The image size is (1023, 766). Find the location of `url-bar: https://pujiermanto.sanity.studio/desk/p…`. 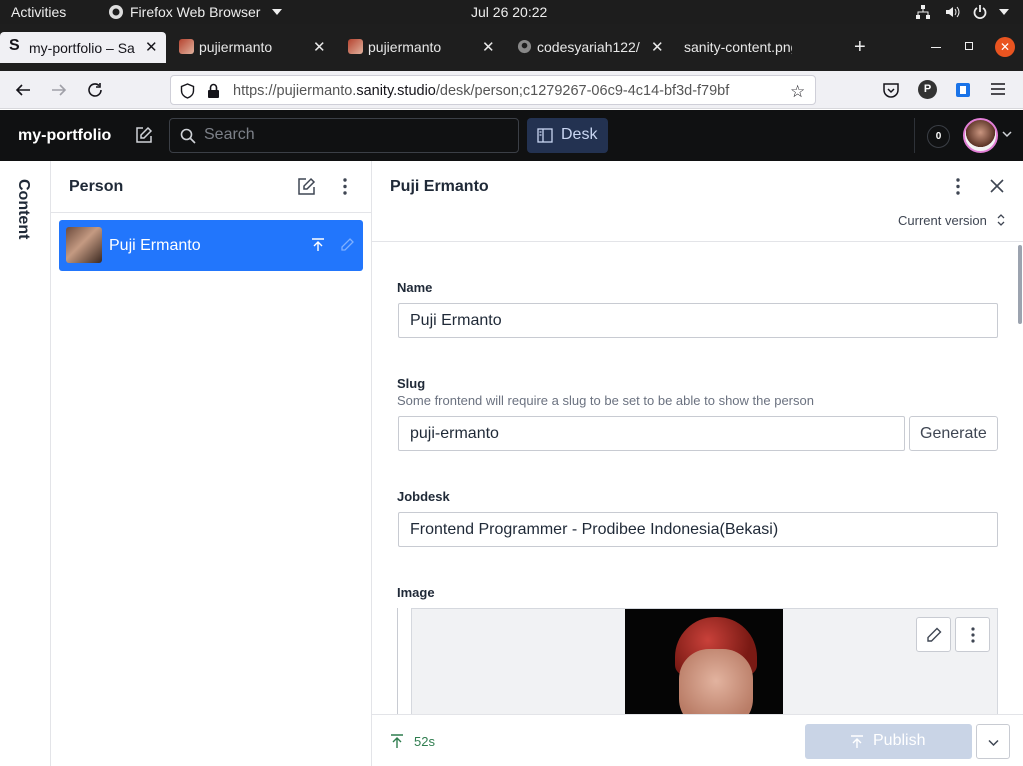

url-bar: https://pujiermanto.sanity.studio/desk/p… is located at coordinates (493, 90).